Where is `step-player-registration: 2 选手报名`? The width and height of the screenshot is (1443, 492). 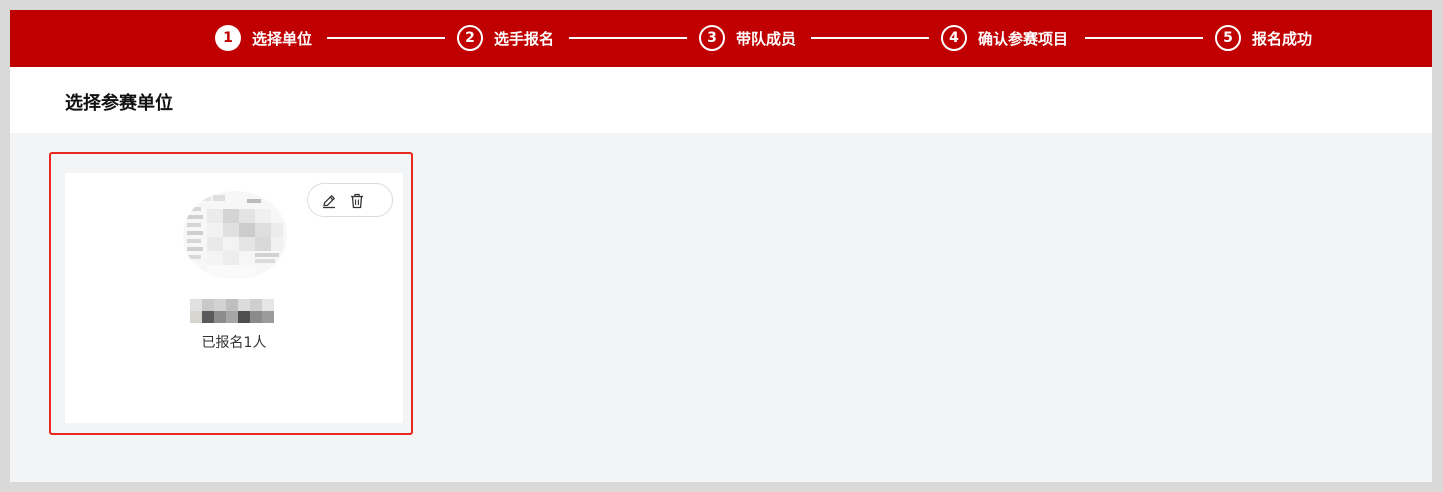
step-player-registration: 2 选手报名 is located at coordinates (505, 38).